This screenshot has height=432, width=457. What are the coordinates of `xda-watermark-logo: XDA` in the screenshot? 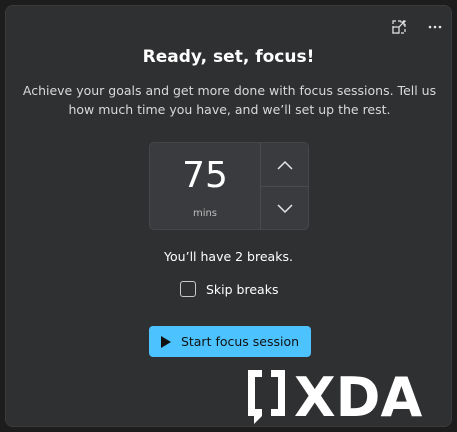 It's located at (335, 397).